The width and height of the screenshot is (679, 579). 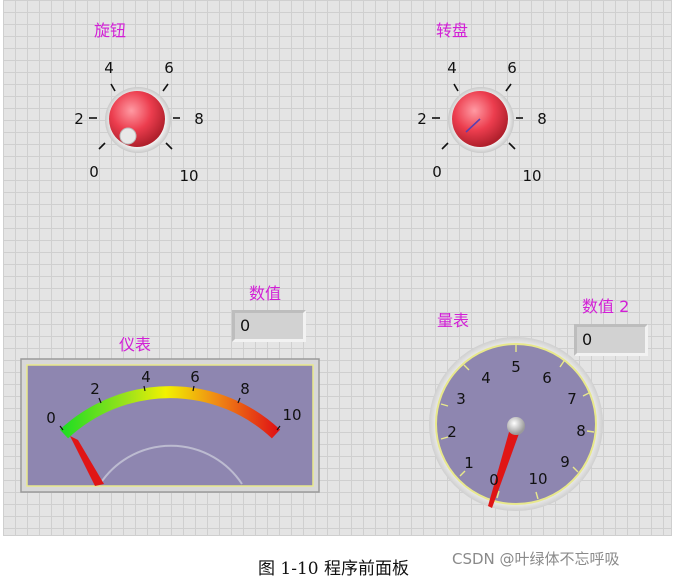 I want to click on knob-control, so click(x=130, y=123).